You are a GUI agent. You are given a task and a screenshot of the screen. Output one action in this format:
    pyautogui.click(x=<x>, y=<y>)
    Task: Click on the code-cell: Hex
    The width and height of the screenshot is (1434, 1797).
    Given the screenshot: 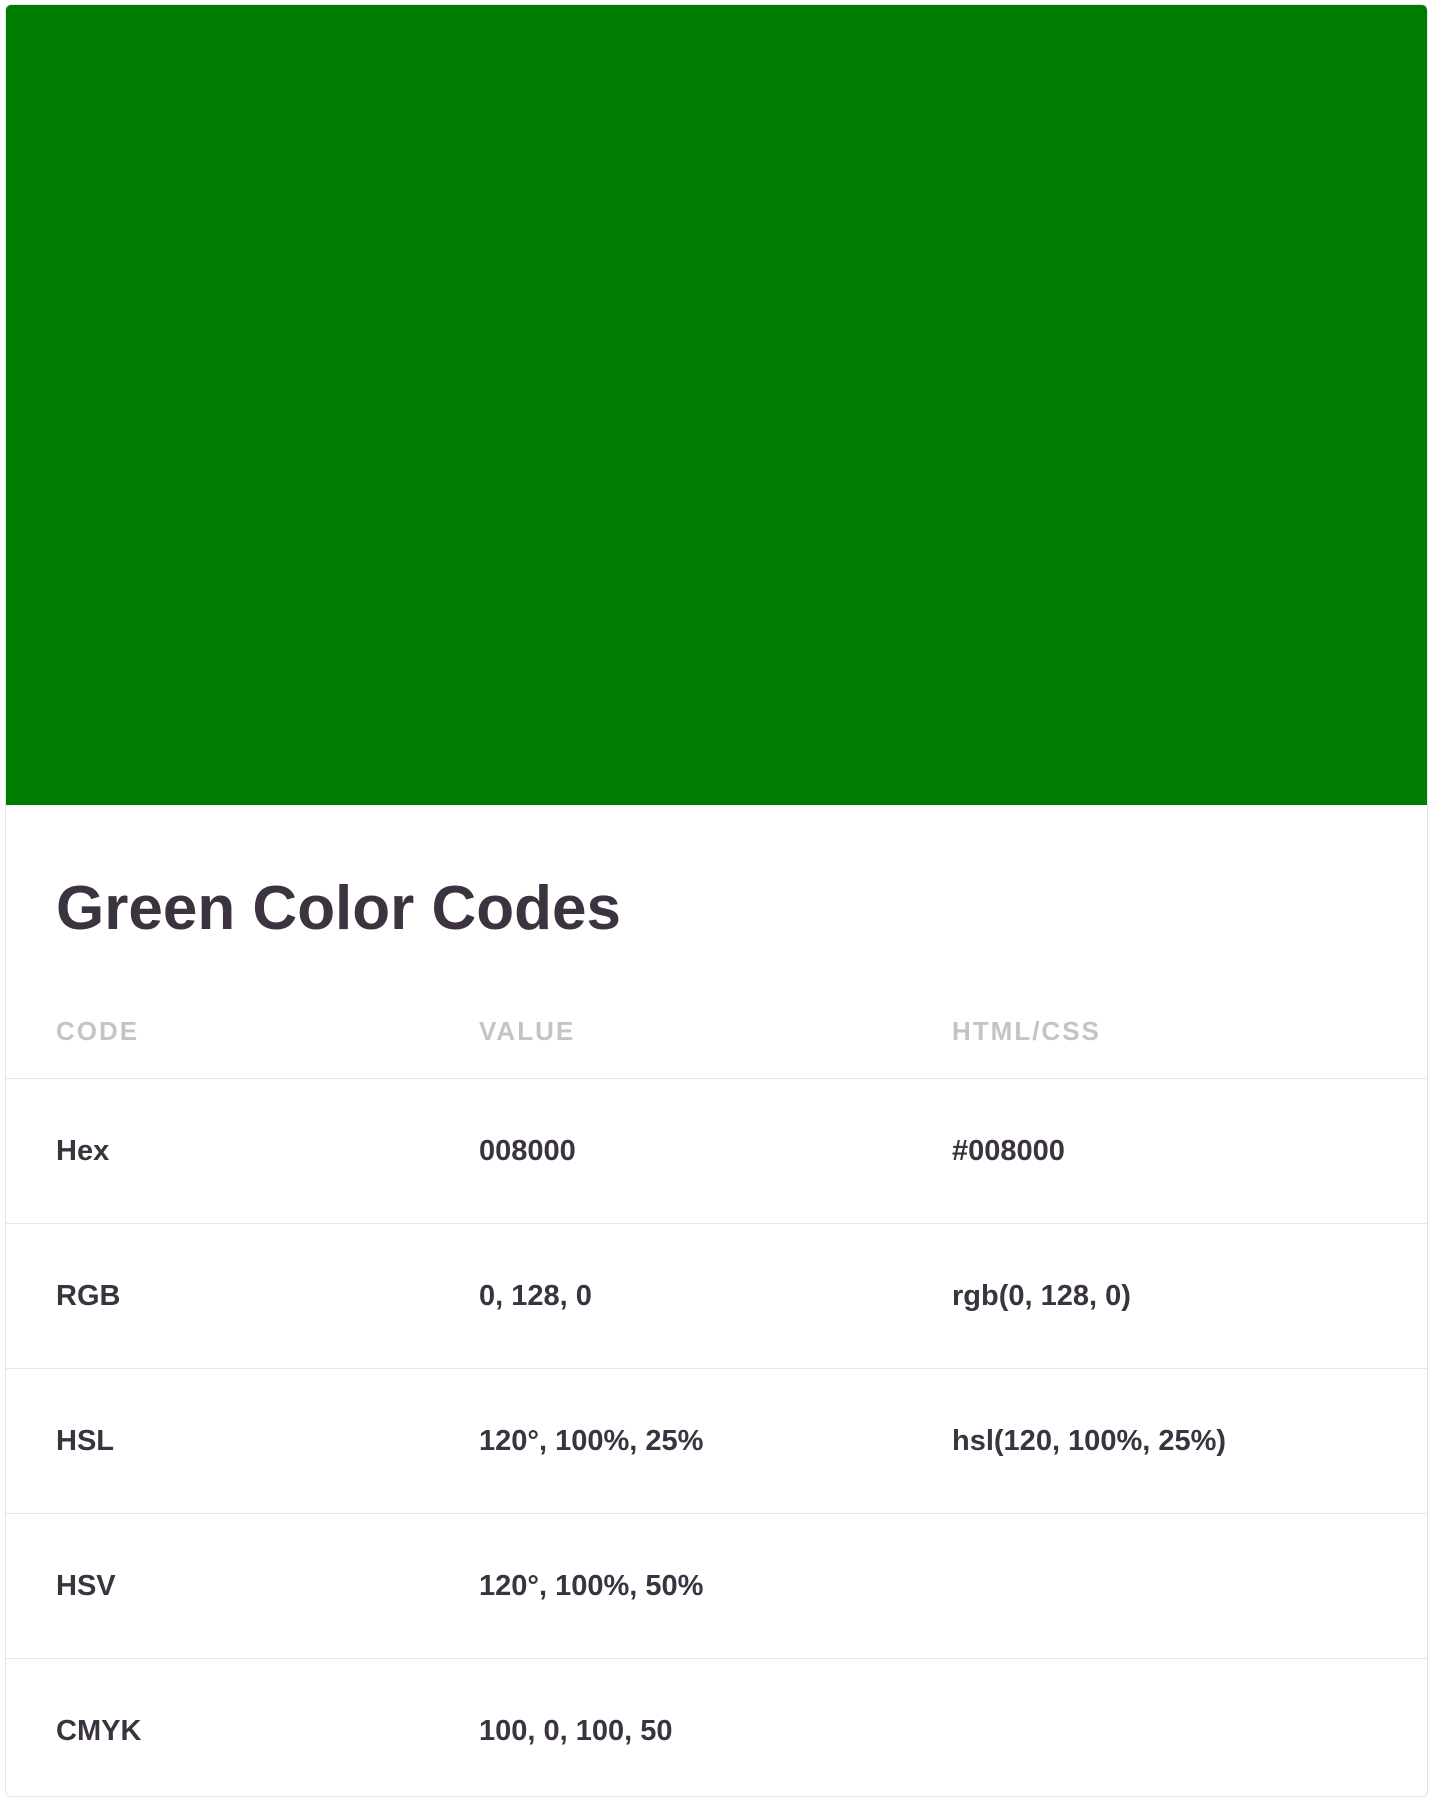 What is the action you would take?
    pyautogui.click(x=242, y=1151)
    